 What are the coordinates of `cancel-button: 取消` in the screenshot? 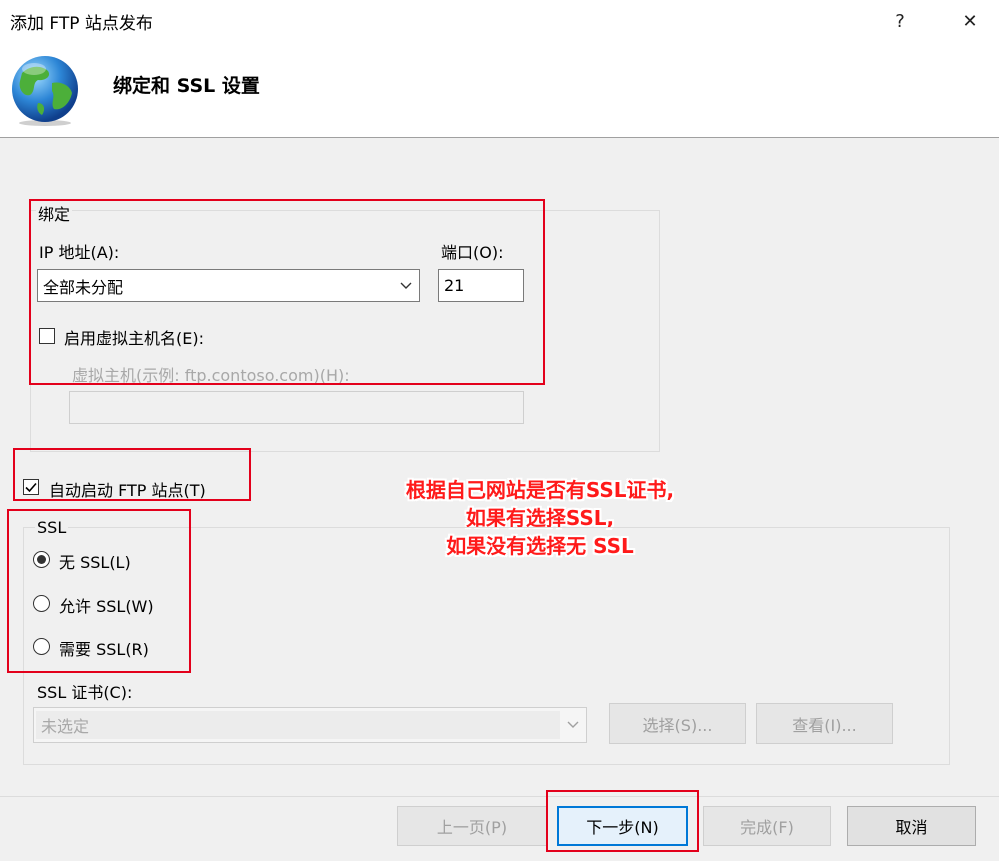 It's located at (911, 826).